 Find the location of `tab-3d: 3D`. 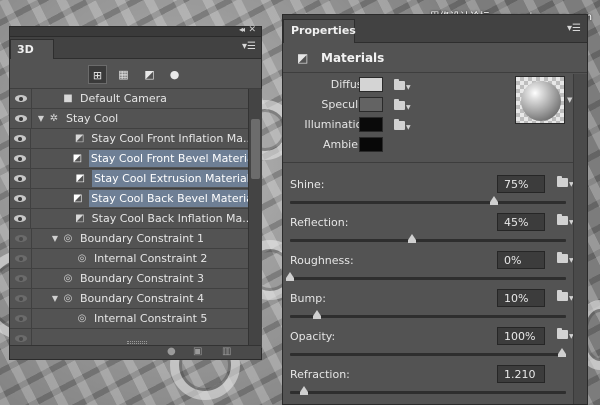

tab-3d: 3D is located at coordinates (32, 49).